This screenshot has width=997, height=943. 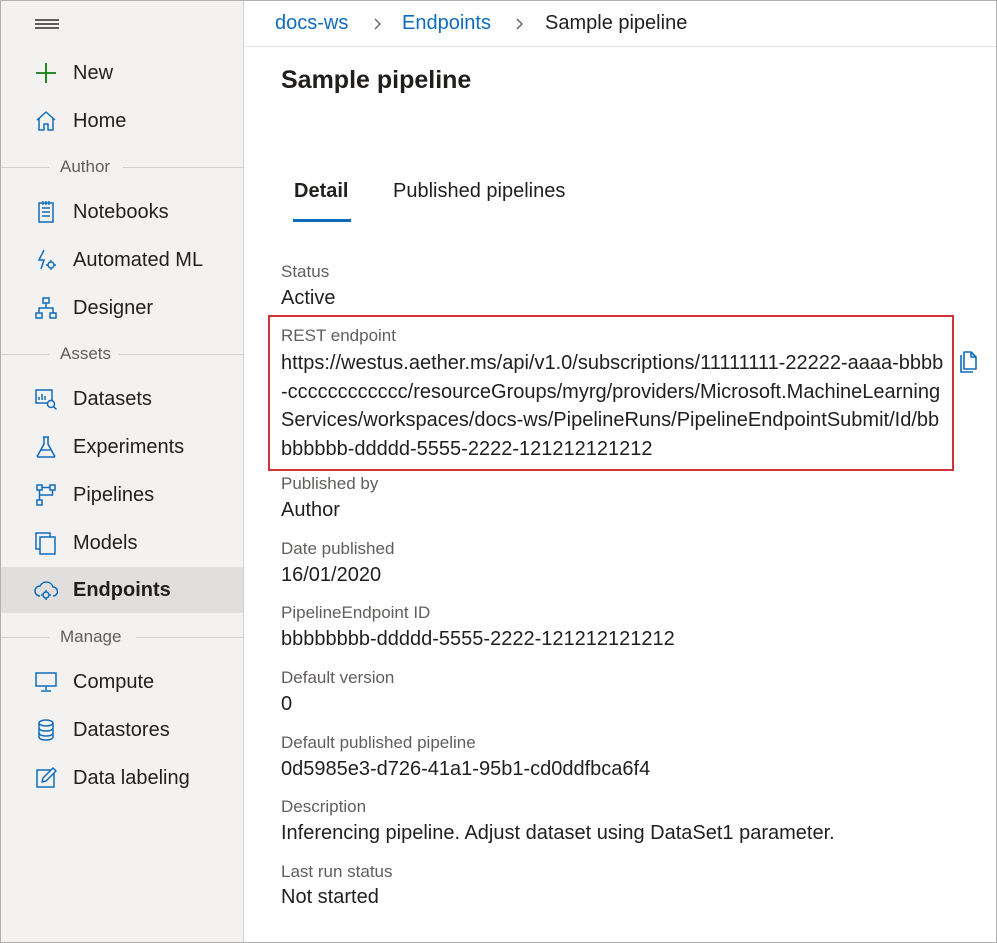 I want to click on page-title: Sample pipeline, so click(x=376, y=80).